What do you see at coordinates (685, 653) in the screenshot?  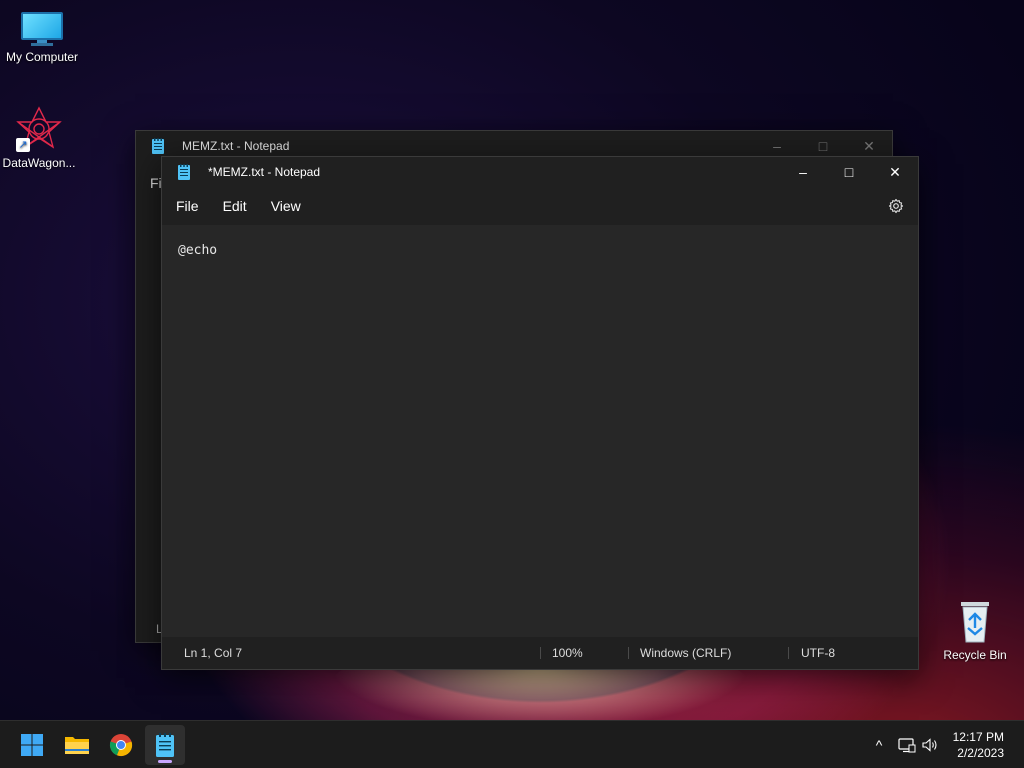 I see `status-line-ending: Windows (CRLF)` at bounding box center [685, 653].